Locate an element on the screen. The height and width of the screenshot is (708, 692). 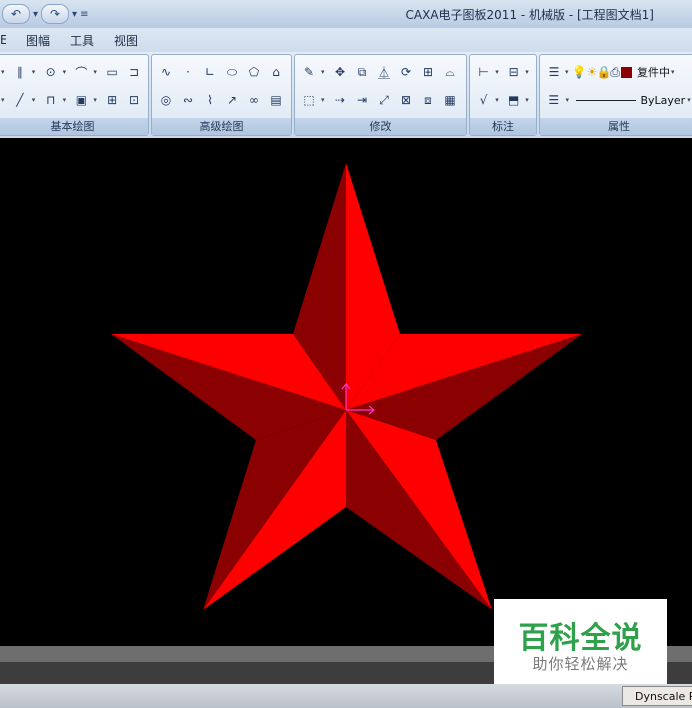
quick-access-toolbar: ↶ ▾ ↷ ▾ ≡ is located at coordinates (45, 14).